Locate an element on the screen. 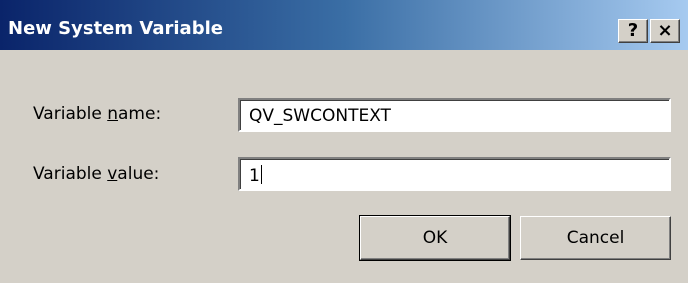 Image resolution: width=690 pixels, height=283 pixels. variable-name-label-suffix: ame: is located at coordinates (140, 114).